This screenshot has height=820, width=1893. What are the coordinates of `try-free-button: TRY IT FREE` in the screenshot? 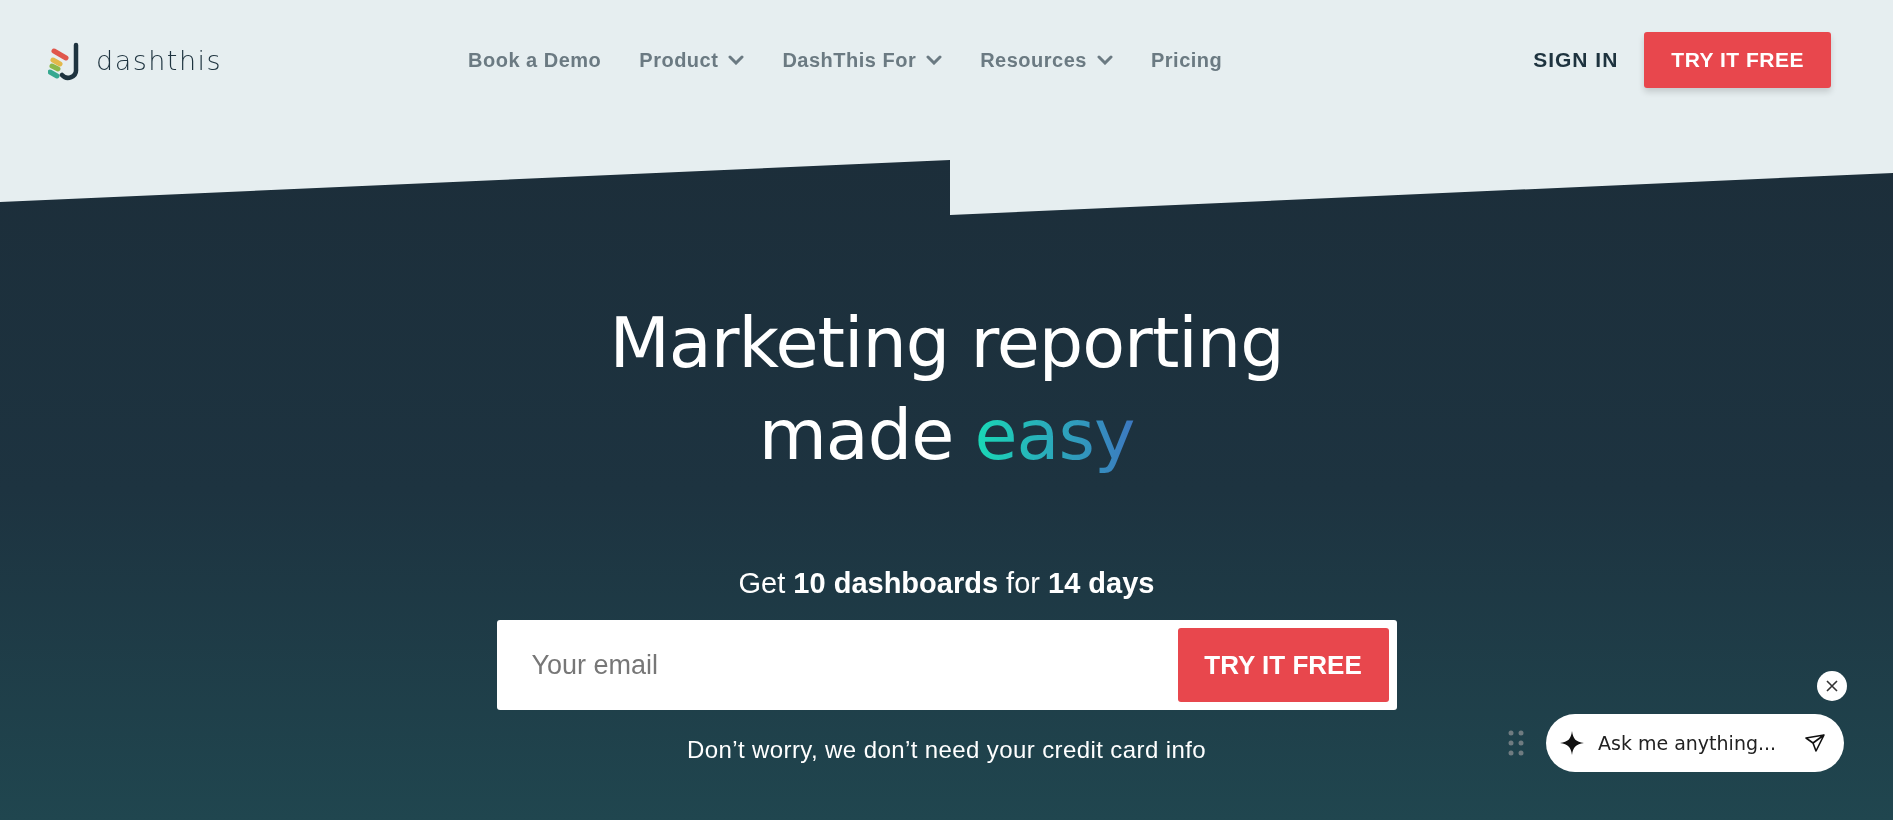 It's located at (1737, 60).